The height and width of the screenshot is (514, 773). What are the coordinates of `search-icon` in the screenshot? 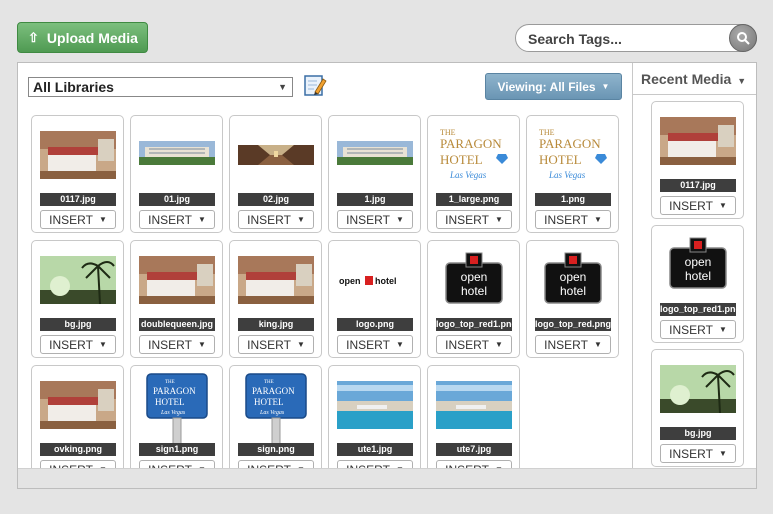 It's located at (743, 38).